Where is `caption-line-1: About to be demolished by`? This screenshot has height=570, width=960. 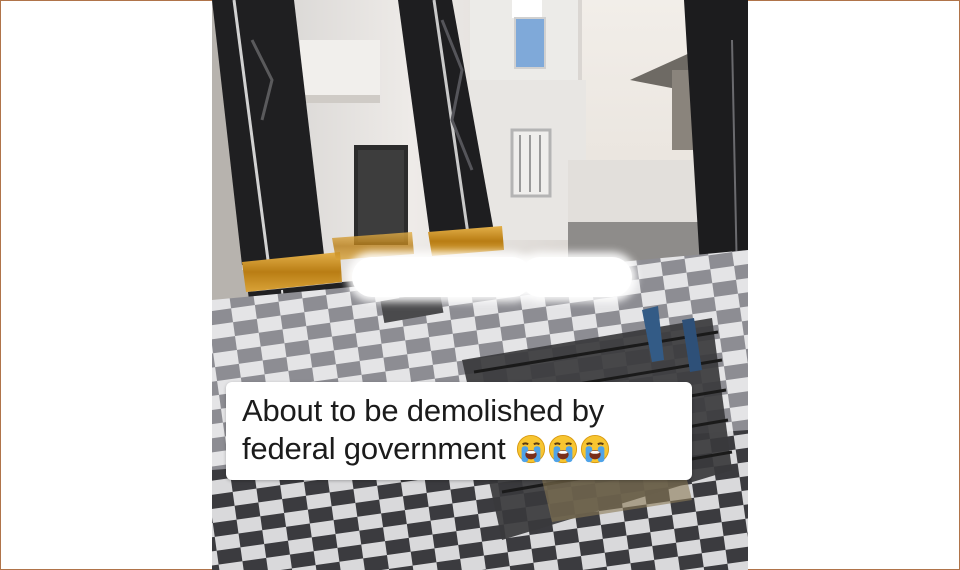
caption-line-1: About to be demolished by is located at coordinates (423, 410).